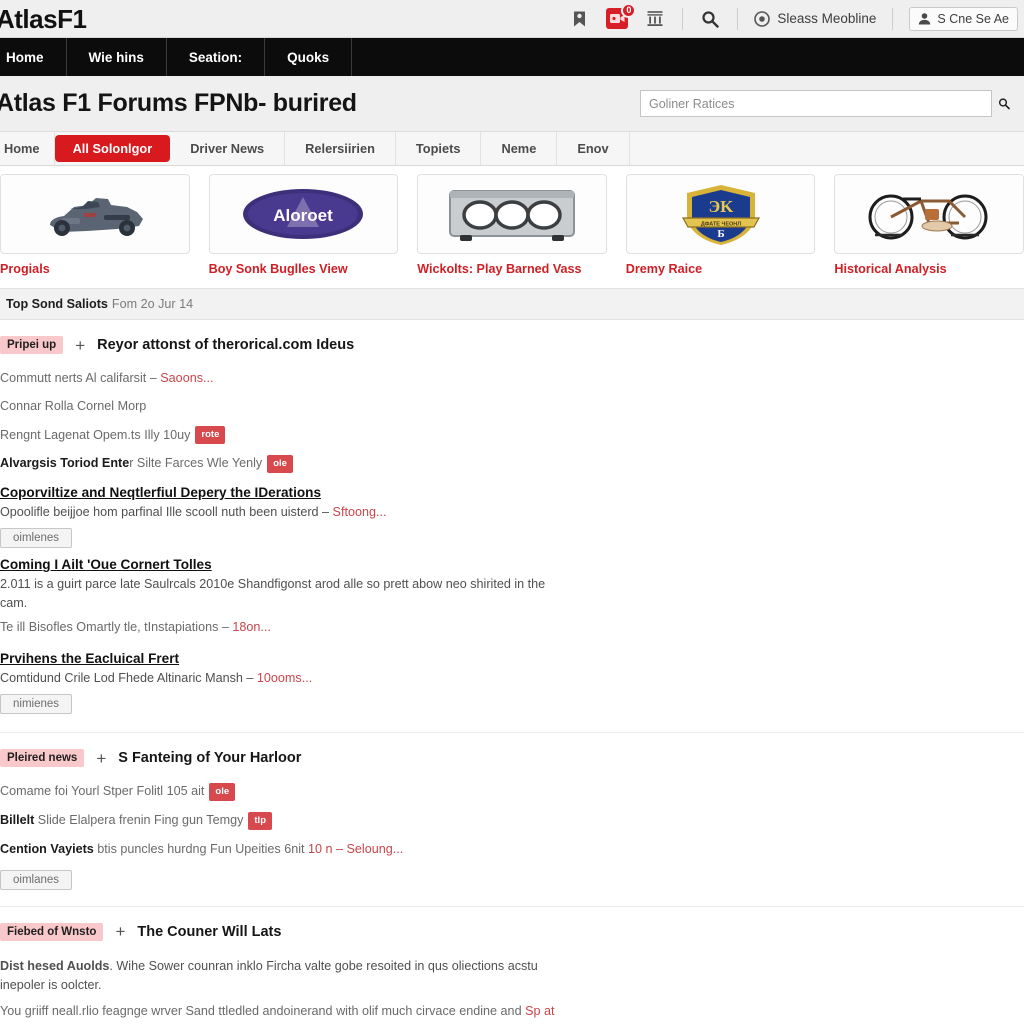 Image resolution: width=1024 pixels, height=1024 pixels. What do you see at coordinates (117, 57) in the screenshot?
I see `nav-item-wiehins: Wie hins` at bounding box center [117, 57].